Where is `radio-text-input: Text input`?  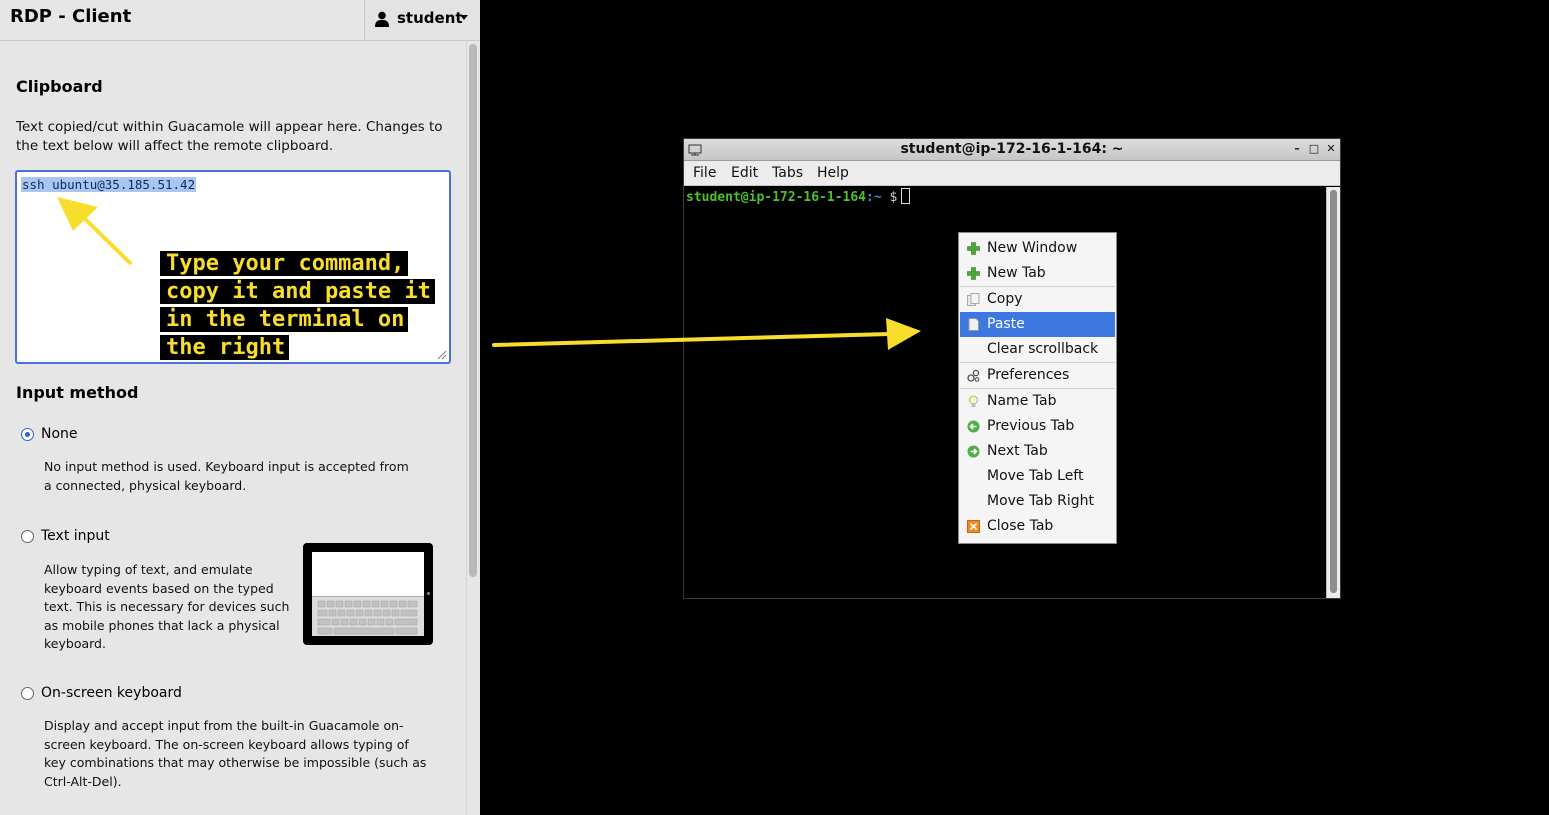
radio-text-input: Text input is located at coordinates (81, 537).